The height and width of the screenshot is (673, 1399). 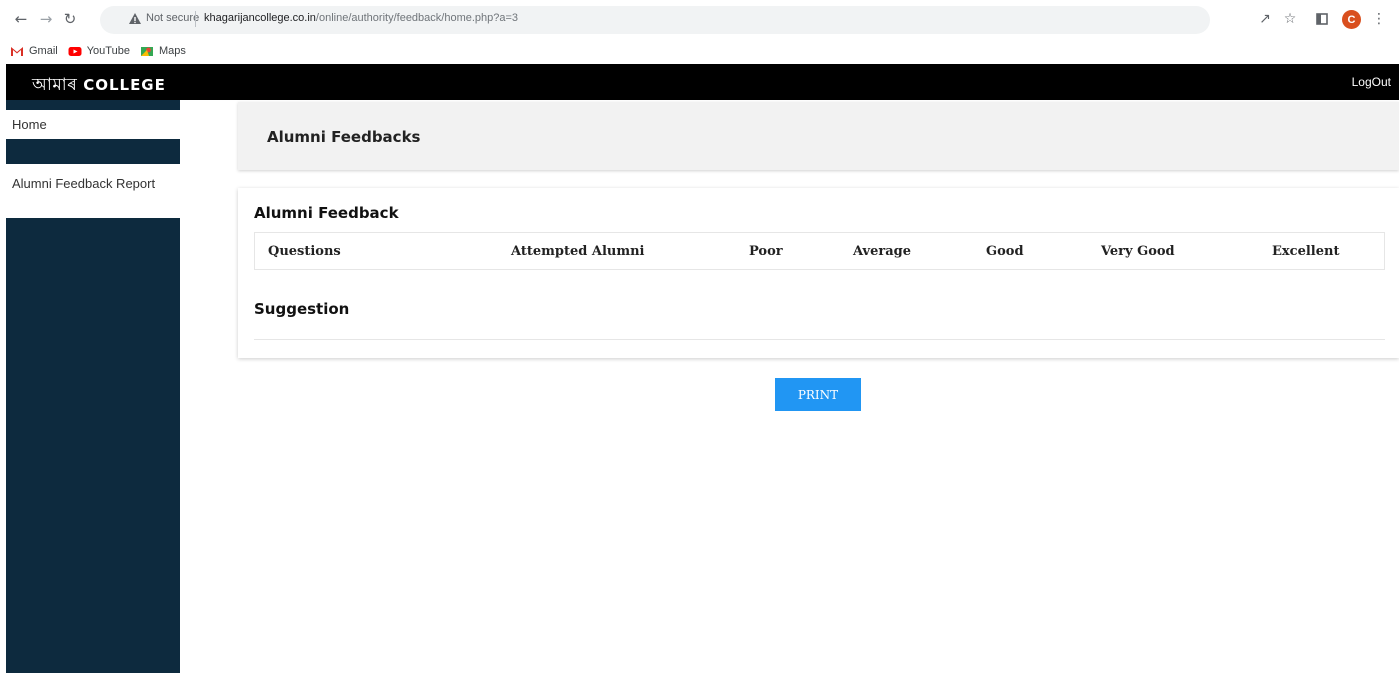 I want to click on print-button: PRINT, so click(x=818, y=394).